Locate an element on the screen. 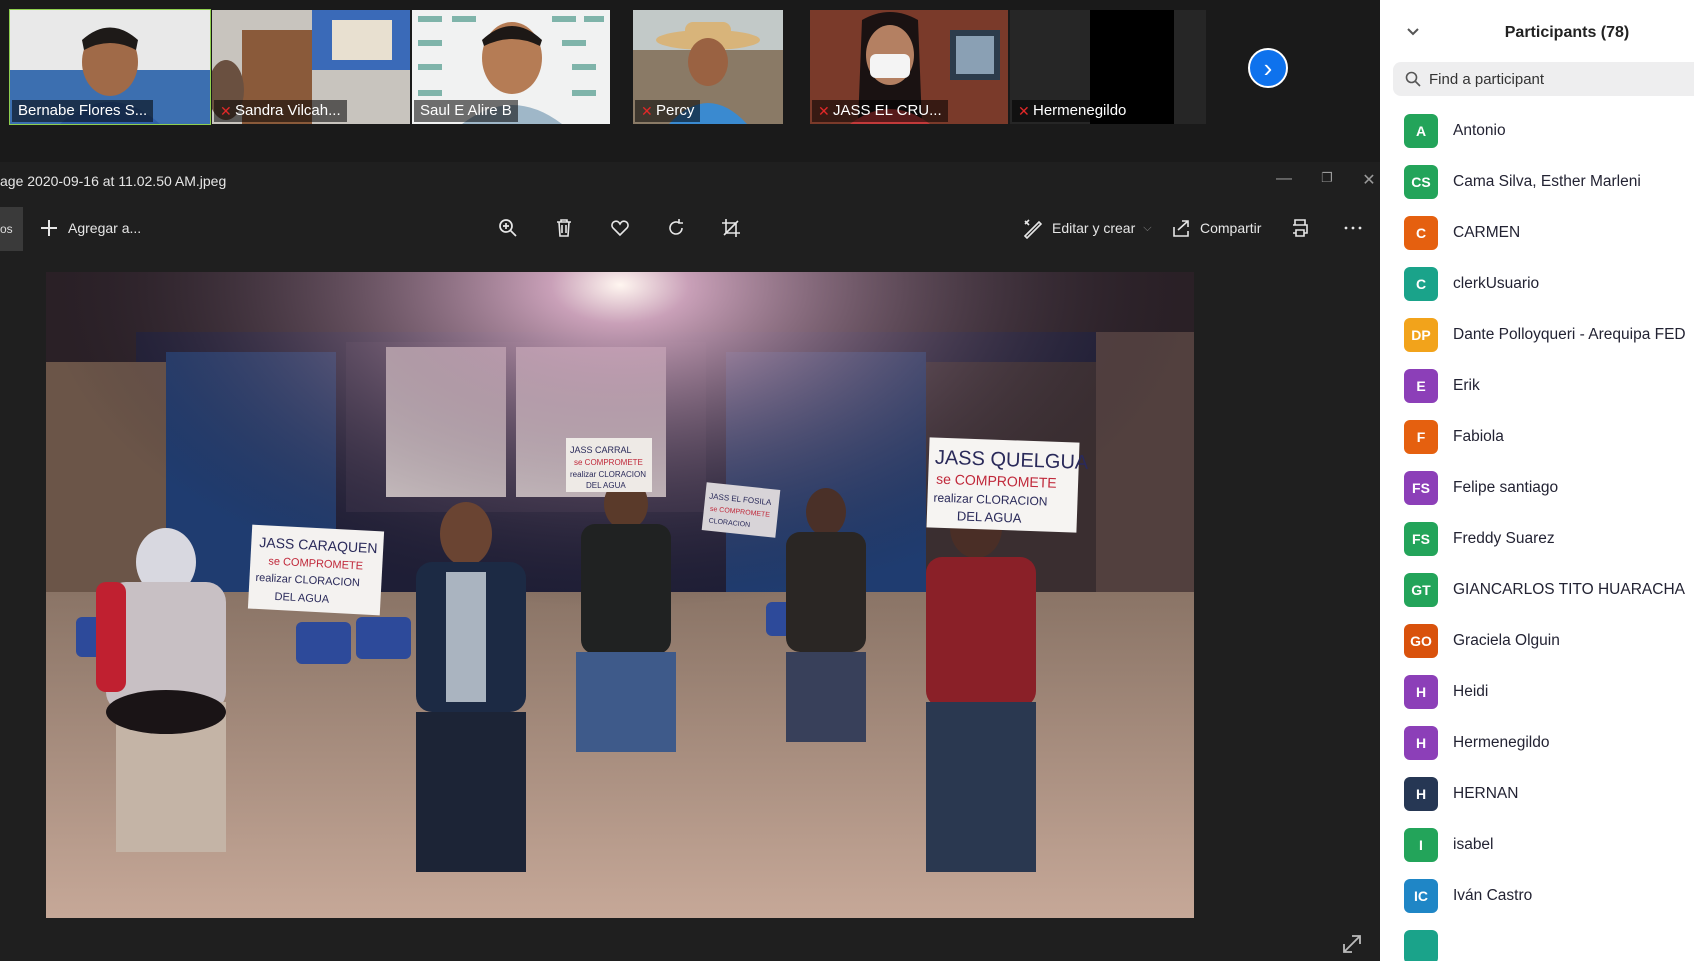 This screenshot has height=961, width=1694. participant-row: A Antonio is located at coordinates (1537, 130).